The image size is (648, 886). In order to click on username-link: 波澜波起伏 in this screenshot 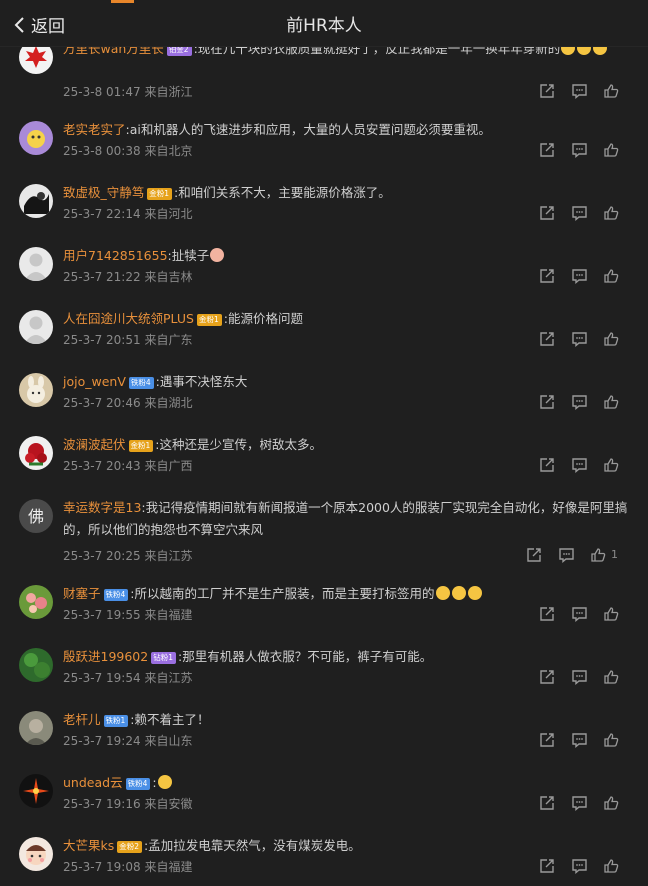, I will do `click(94, 444)`.